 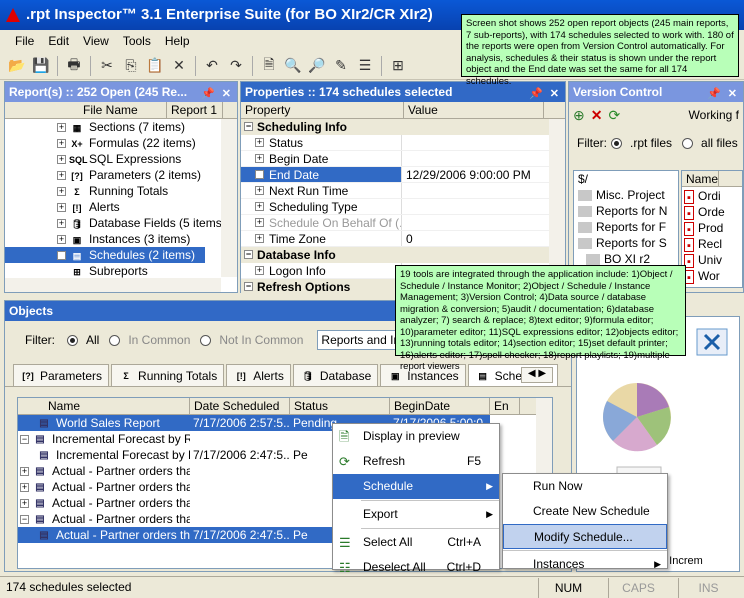 I want to click on preview-icon: 🗎, so click(x=269, y=66).